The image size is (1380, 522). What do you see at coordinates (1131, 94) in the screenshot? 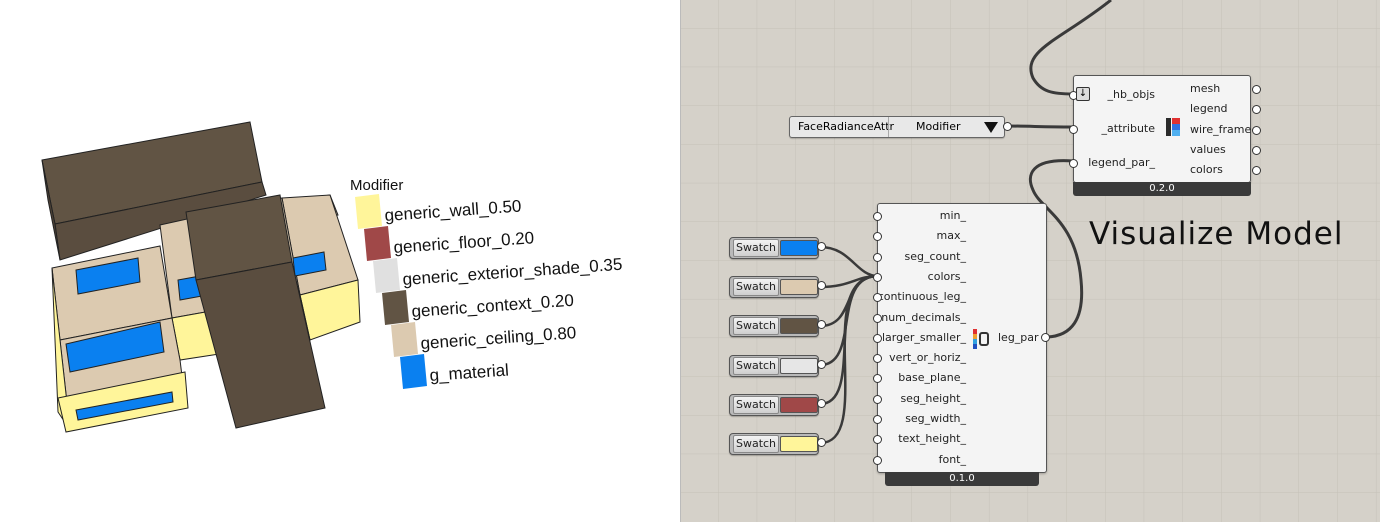
I see `input-label-_hb_objs: _hb_objs` at bounding box center [1131, 94].